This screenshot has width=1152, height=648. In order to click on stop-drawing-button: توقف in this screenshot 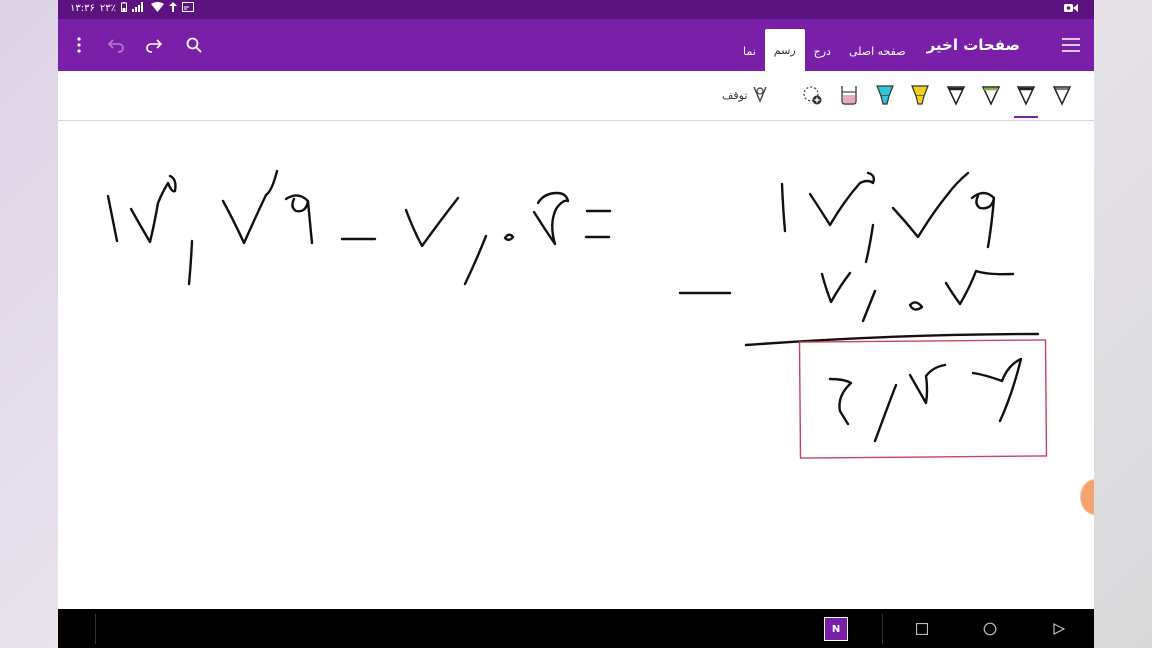, I will do `click(745, 95)`.